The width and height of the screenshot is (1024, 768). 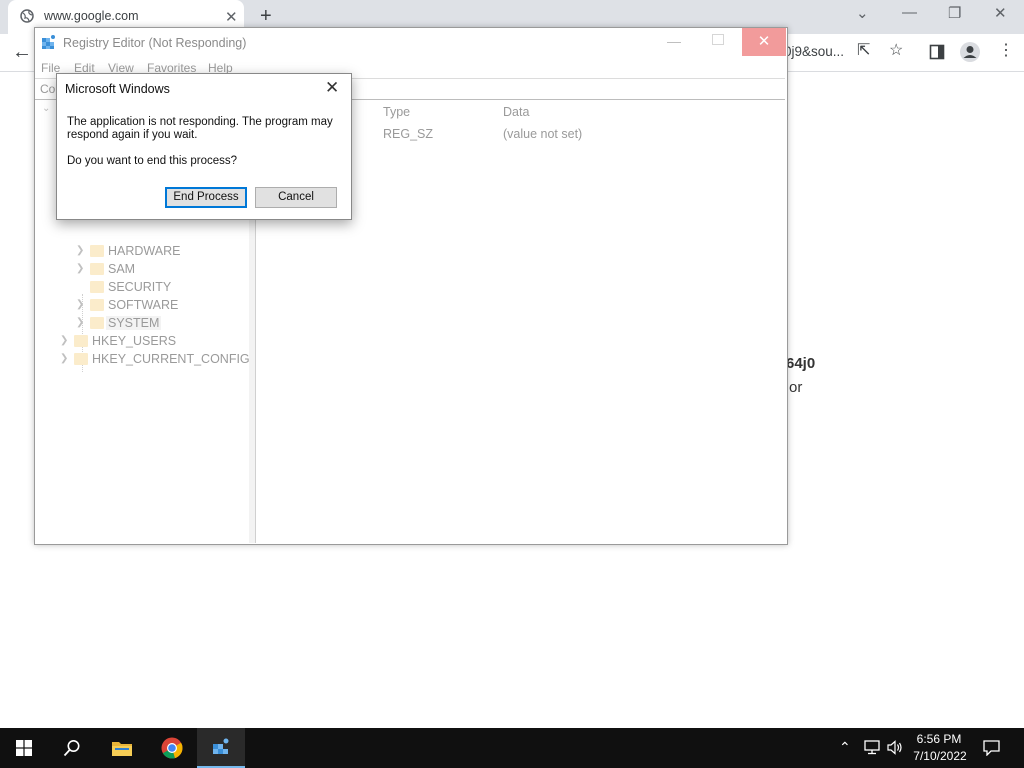 I want to click on restore-icon: ❐, so click(x=954, y=13).